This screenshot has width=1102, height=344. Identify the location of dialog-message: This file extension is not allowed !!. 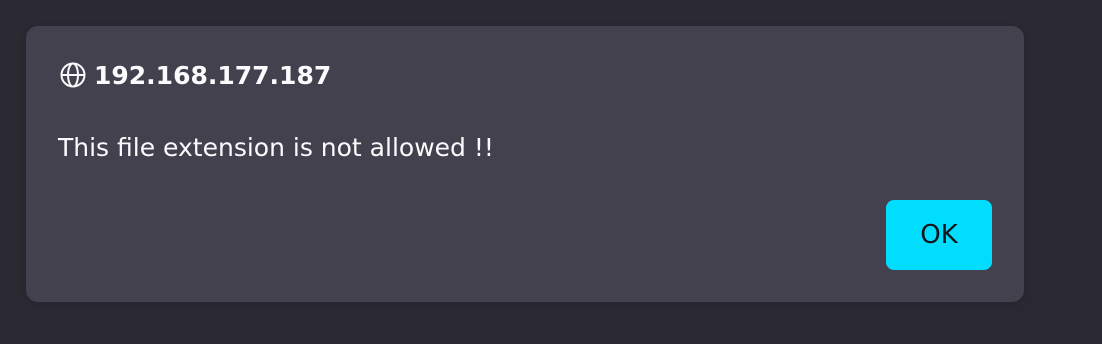
(276, 147).